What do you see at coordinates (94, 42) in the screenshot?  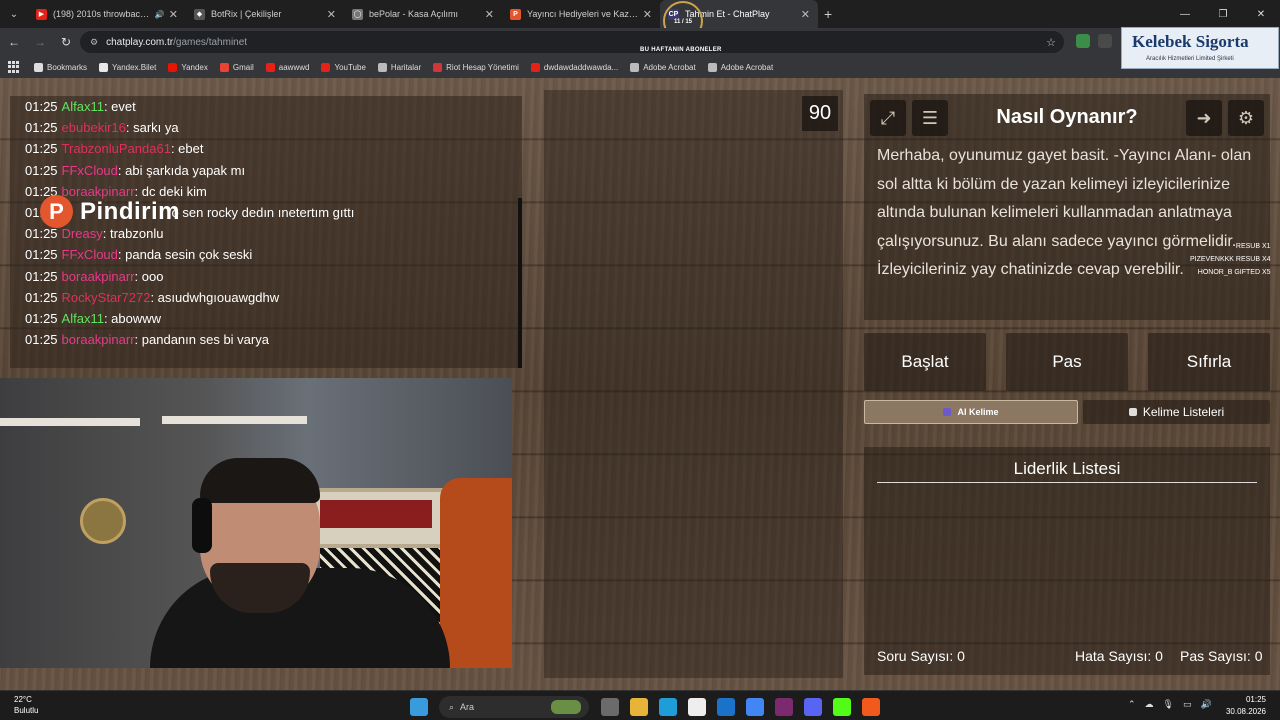 I see `site-info-icon: ⚙` at bounding box center [94, 42].